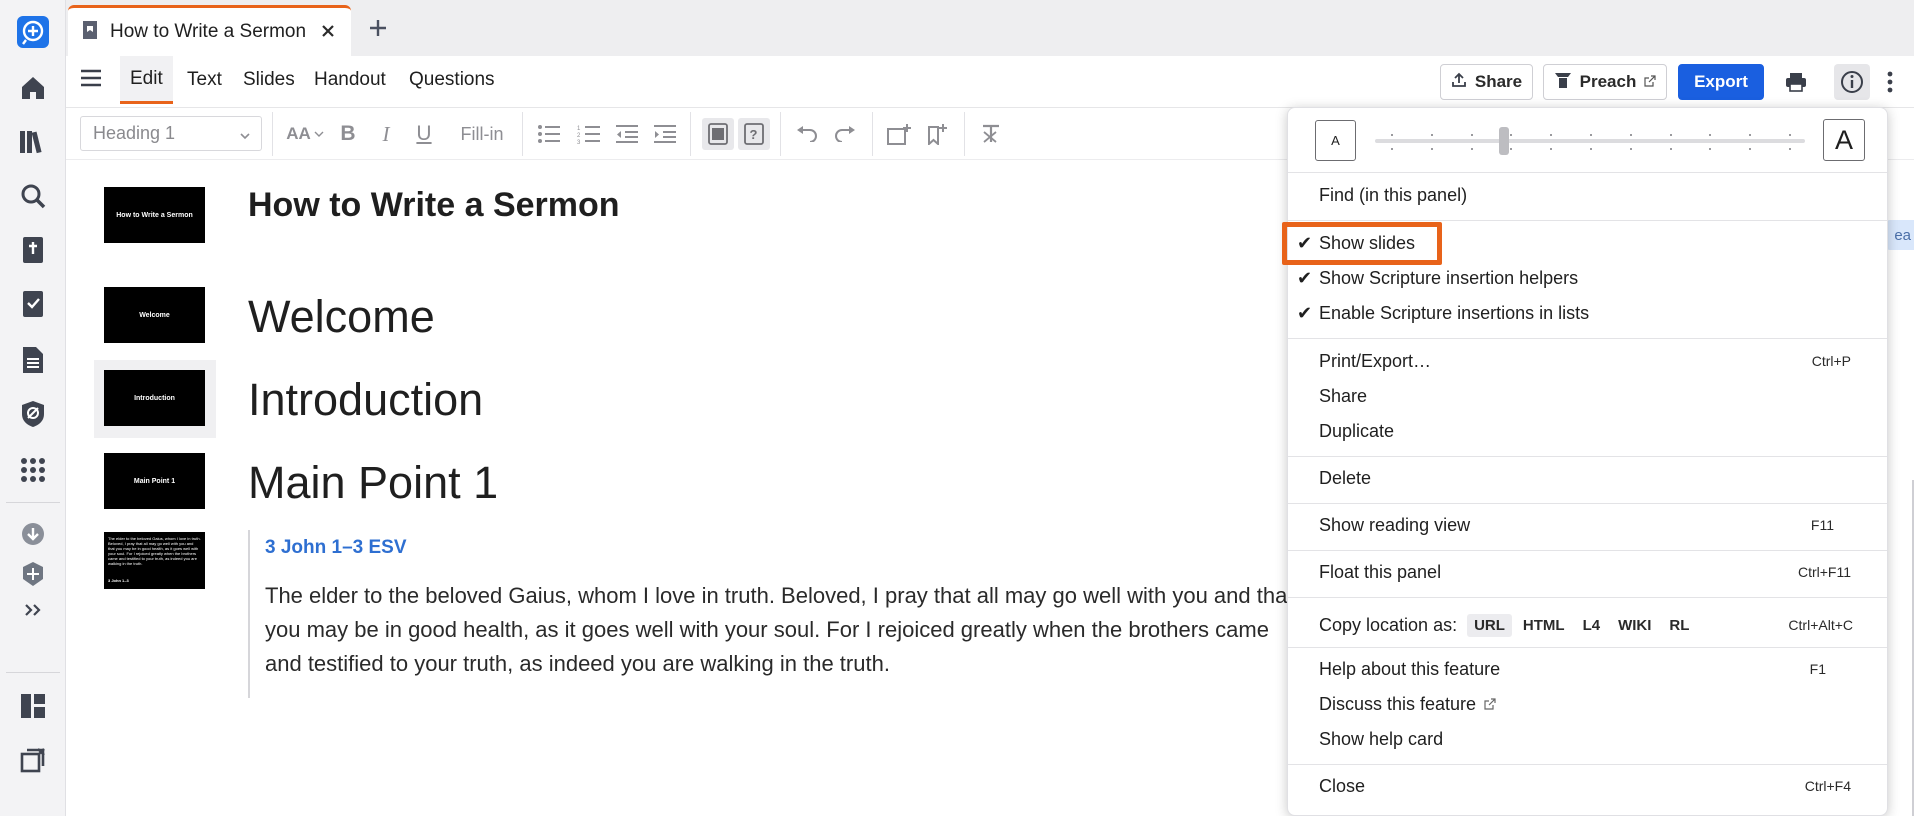 Image resolution: width=1914 pixels, height=816 pixels. What do you see at coordinates (1544, 625) in the screenshot?
I see `copy-format-html: HTML` at bounding box center [1544, 625].